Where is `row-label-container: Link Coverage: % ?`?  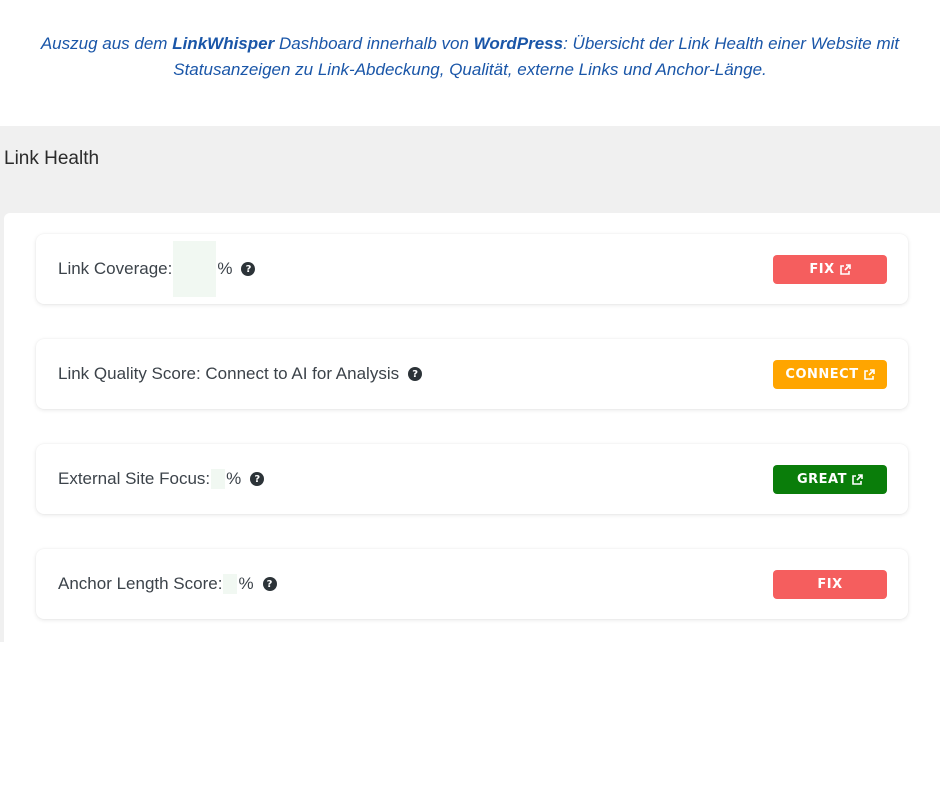 row-label-container: Link Coverage: % ? is located at coordinates (157, 269).